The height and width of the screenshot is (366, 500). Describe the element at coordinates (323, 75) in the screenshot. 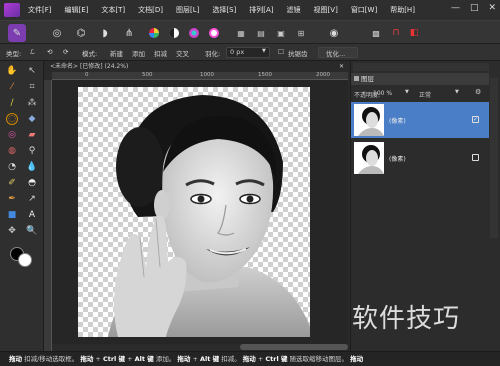

I see `ruler-tick: 2000` at that location.